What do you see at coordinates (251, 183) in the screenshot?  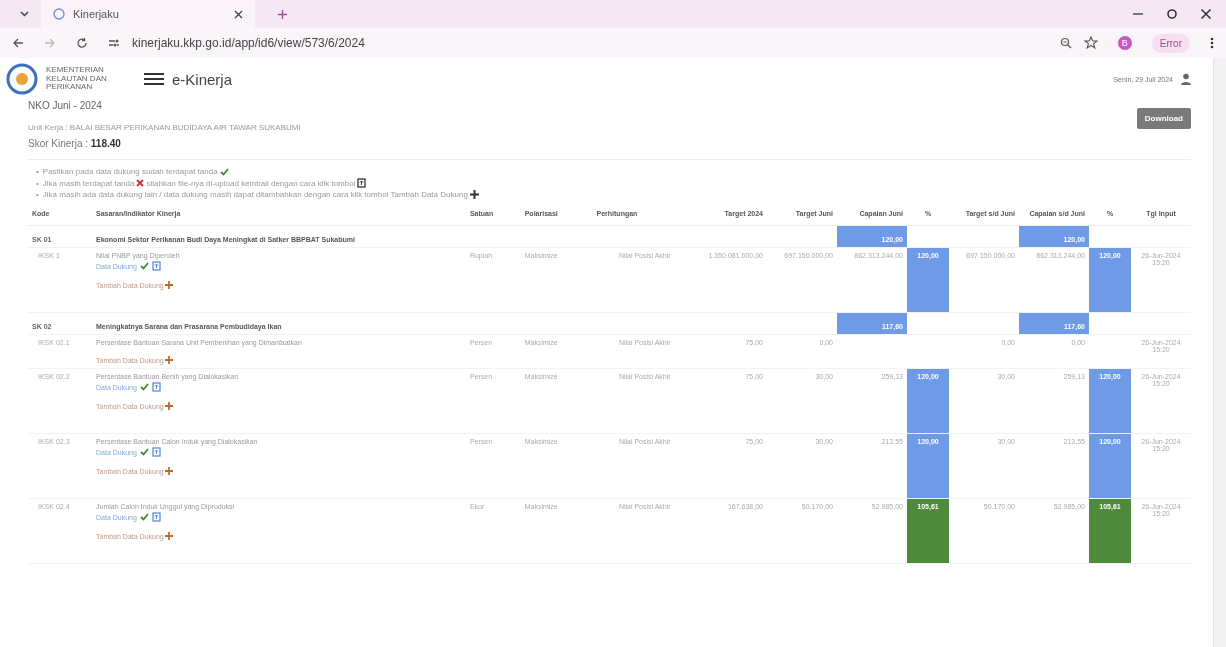 I see `note-text: silahkan file-nya di-upload kembali dengan cara klik tombol` at bounding box center [251, 183].